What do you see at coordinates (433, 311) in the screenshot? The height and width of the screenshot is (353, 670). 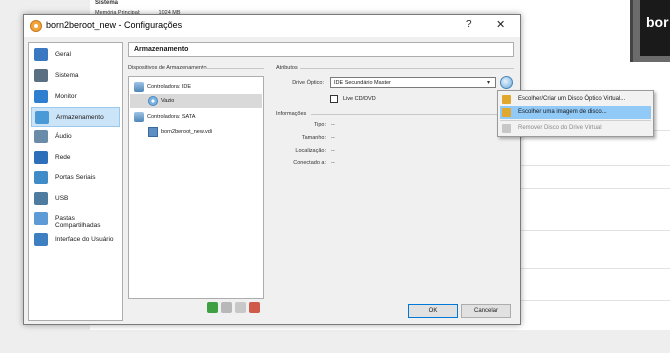 I see `ok-button: OK` at bounding box center [433, 311].